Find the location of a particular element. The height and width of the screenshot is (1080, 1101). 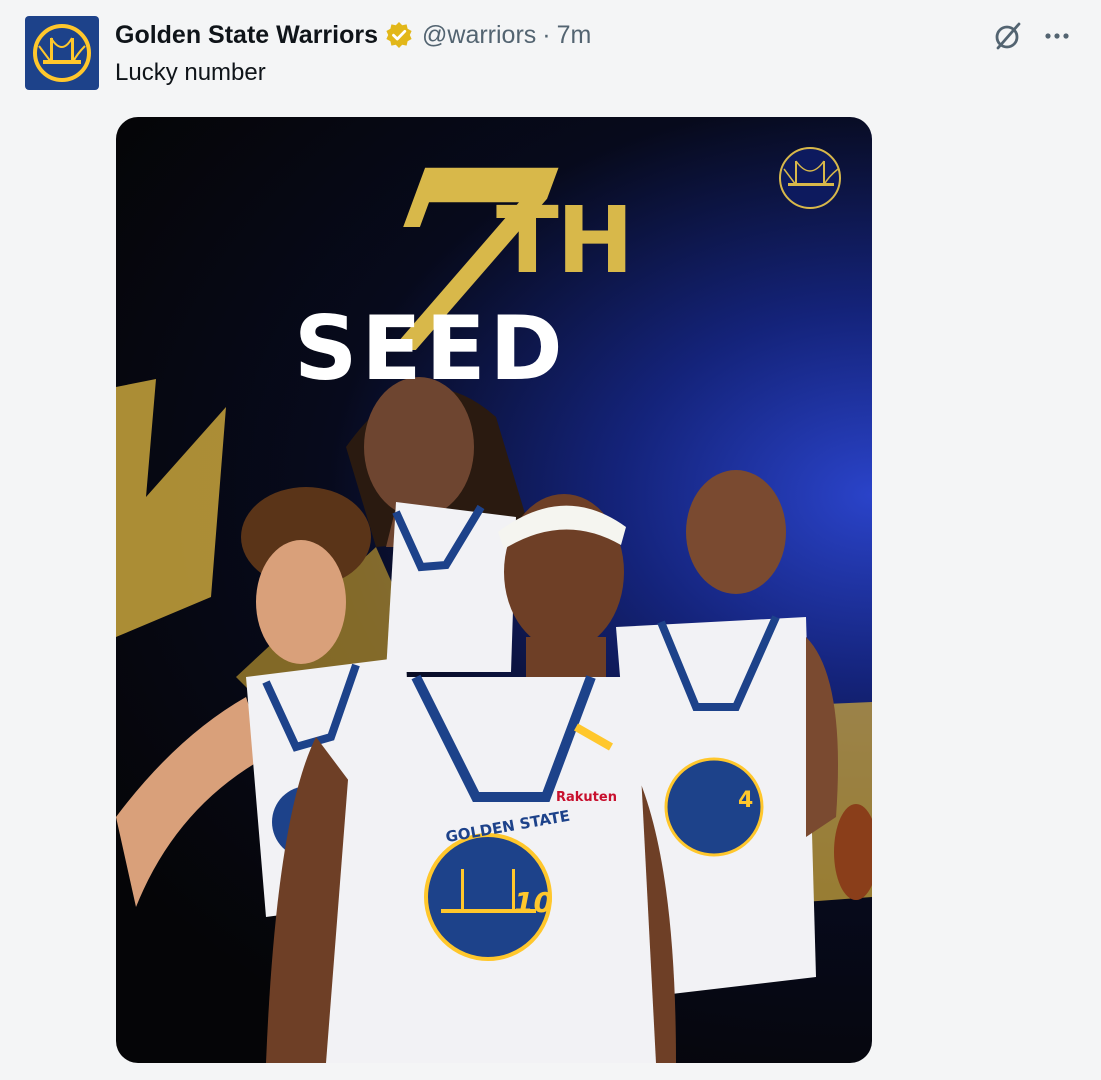

grok-icon is located at coordinates (1008, 36).